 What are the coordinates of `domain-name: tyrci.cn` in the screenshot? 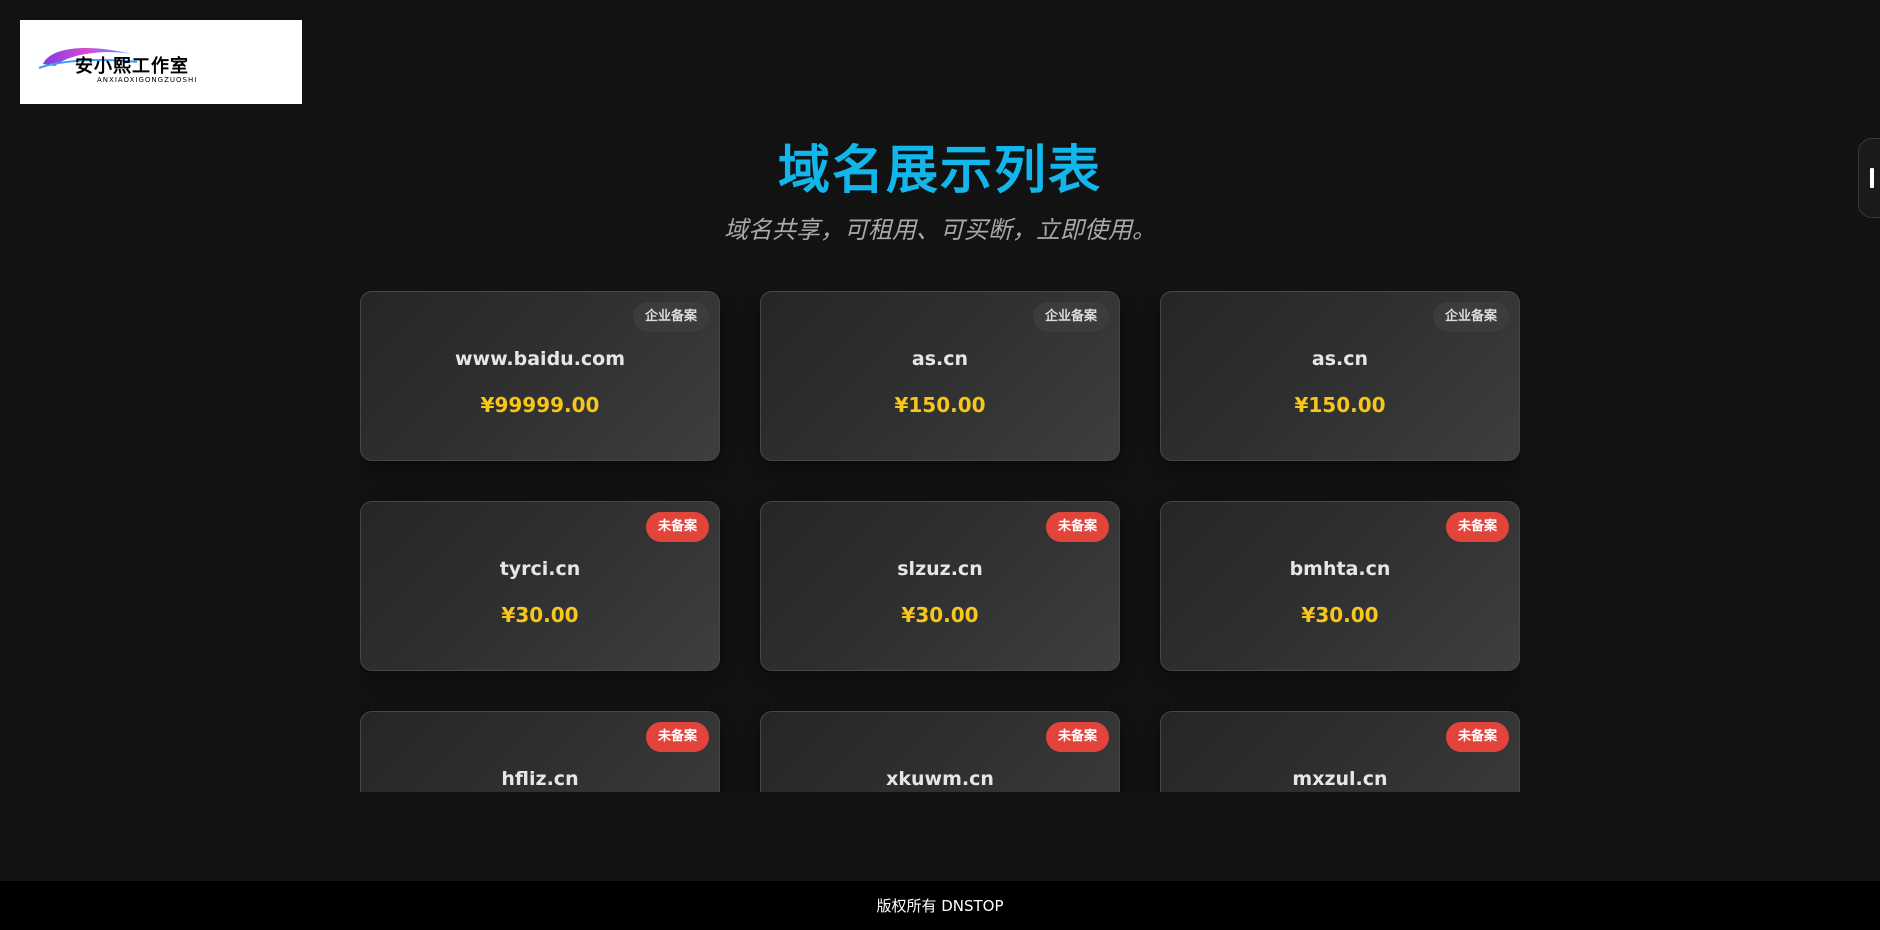 It's located at (540, 569).